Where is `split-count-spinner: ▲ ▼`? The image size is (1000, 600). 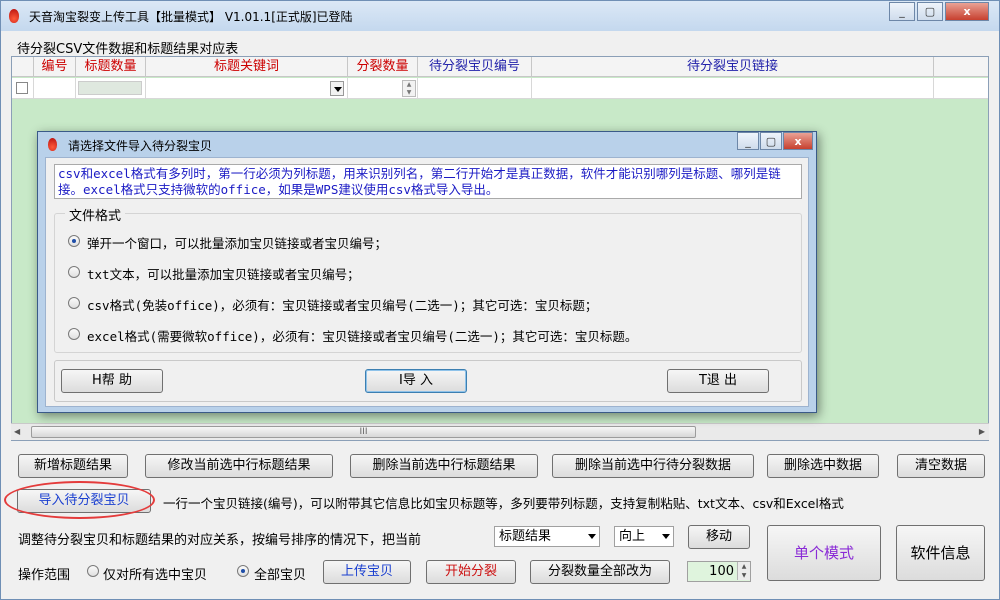 split-count-spinner: ▲ ▼ is located at coordinates (409, 88).